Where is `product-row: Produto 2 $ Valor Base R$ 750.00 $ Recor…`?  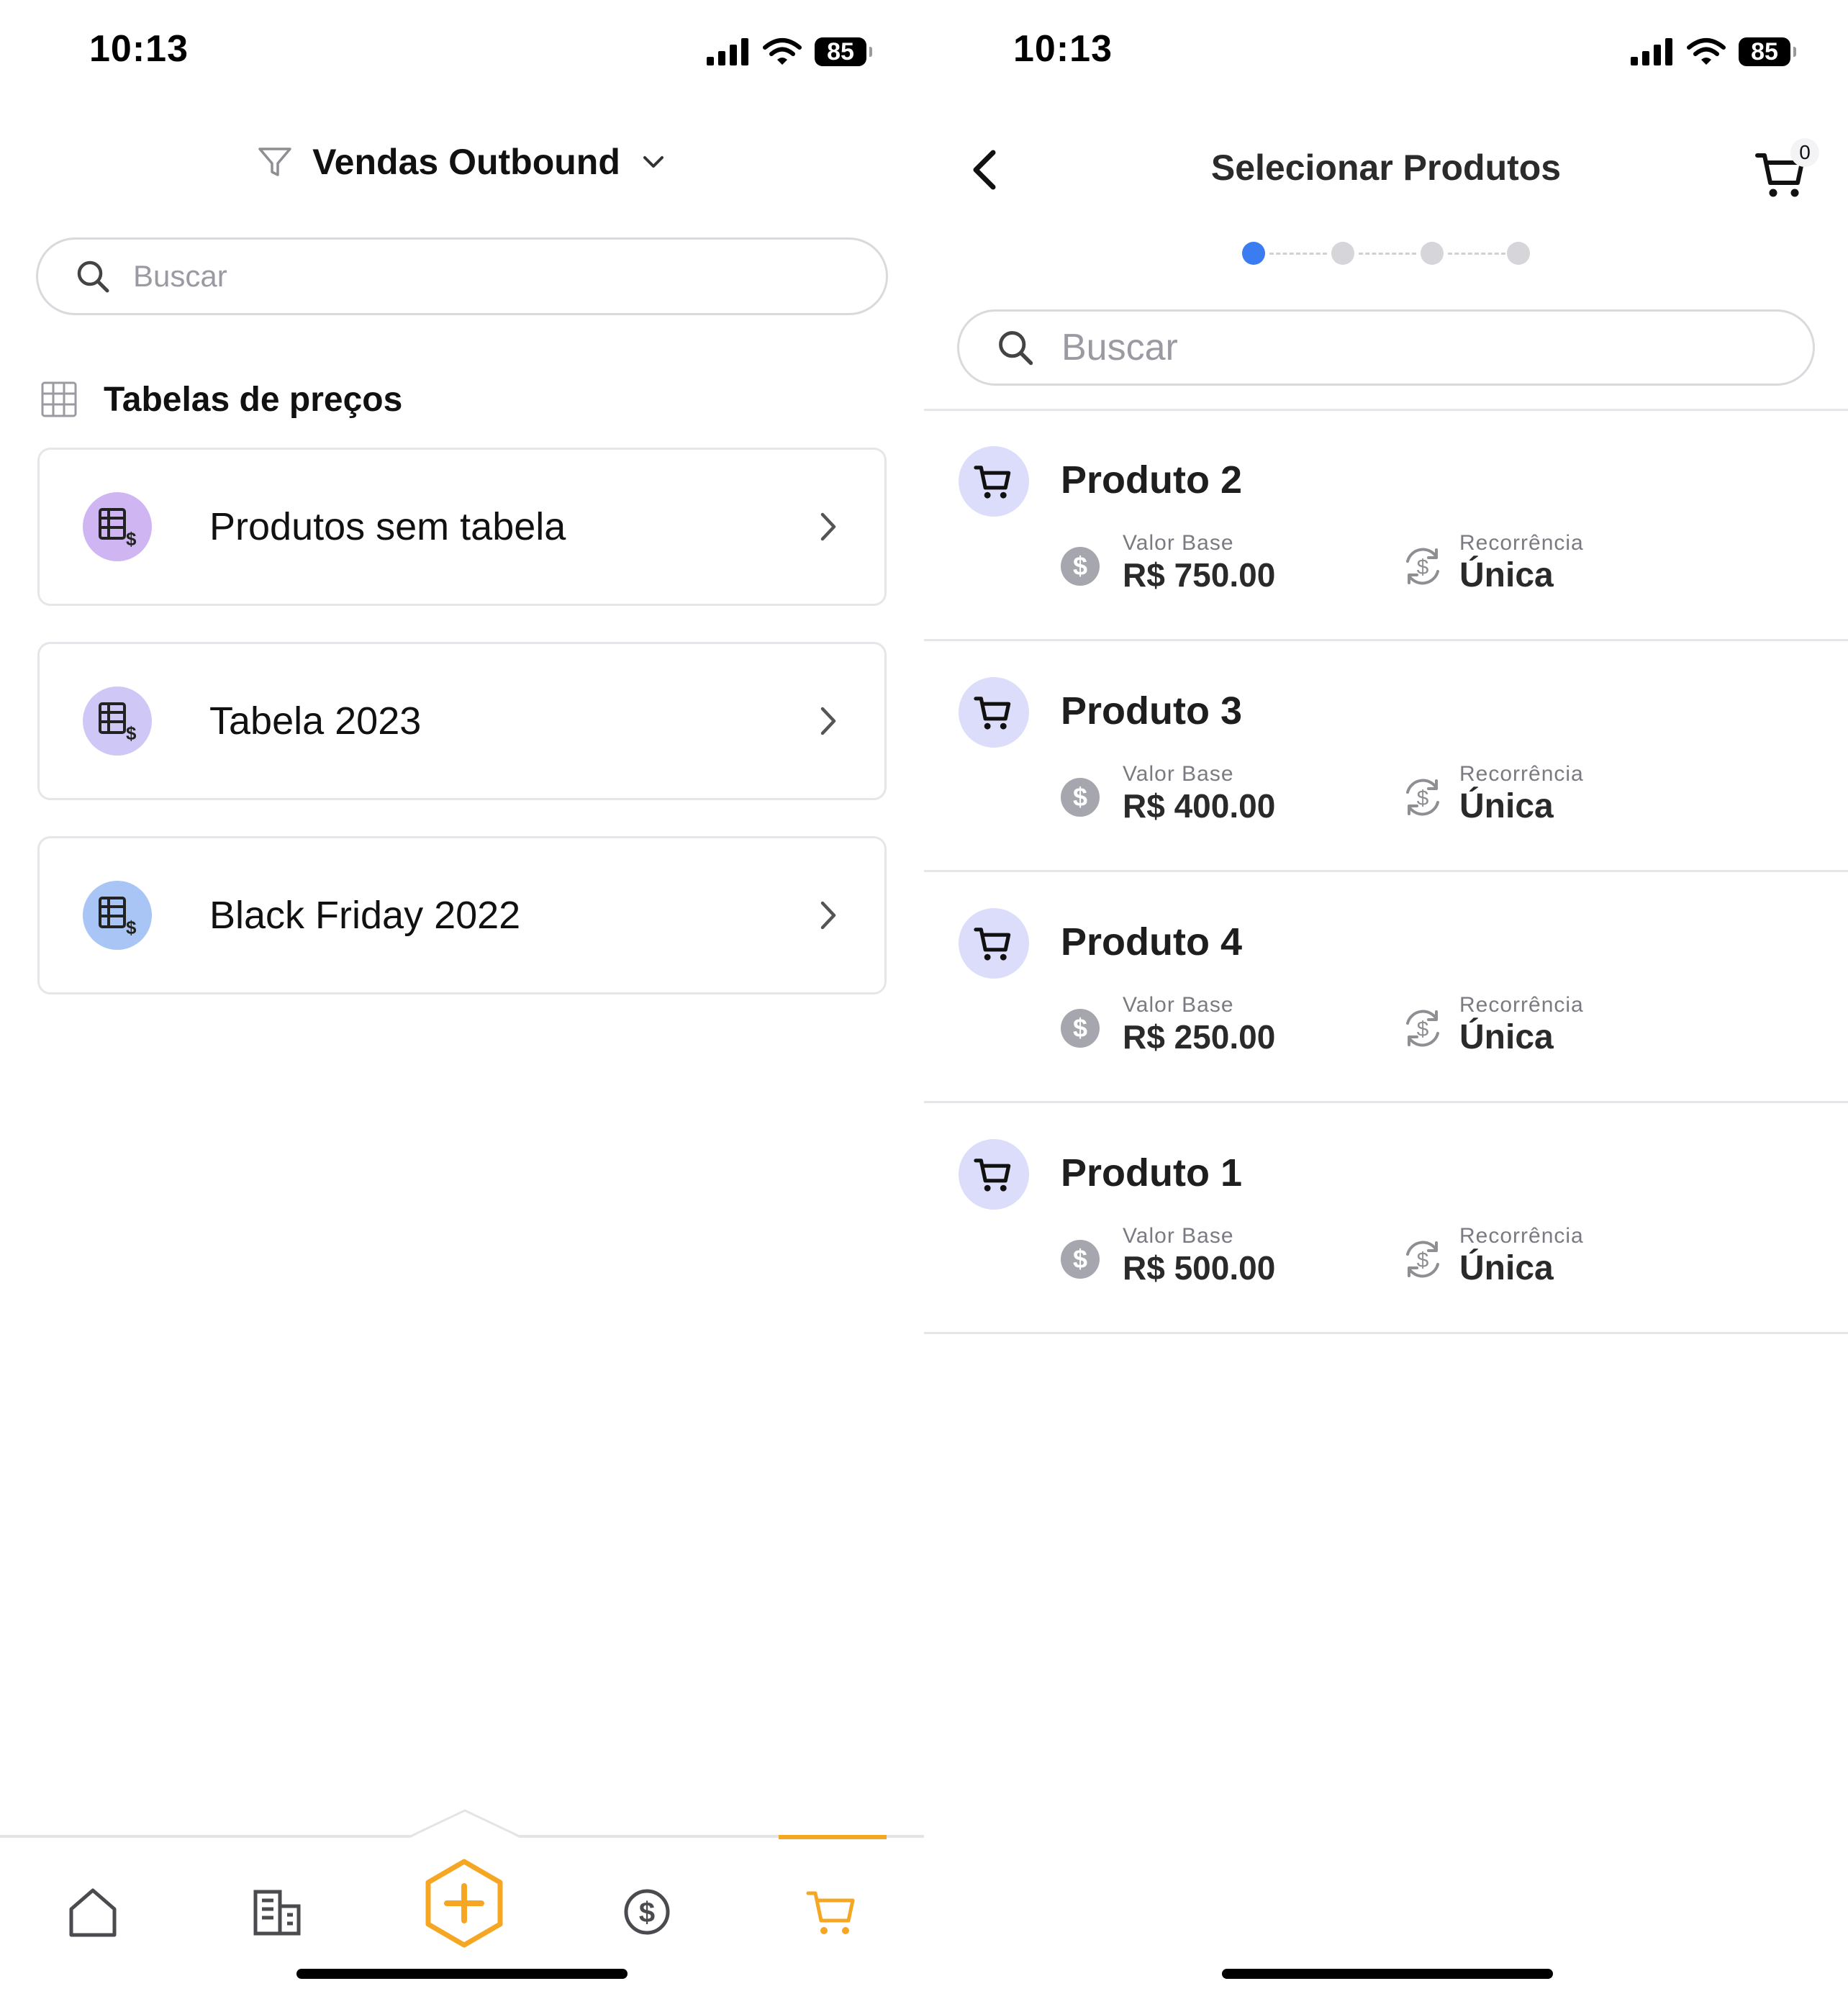 product-row: Produto 2 $ Valor Base R$ 750.00 $ Recor… is located at coordinates (1386, 525).